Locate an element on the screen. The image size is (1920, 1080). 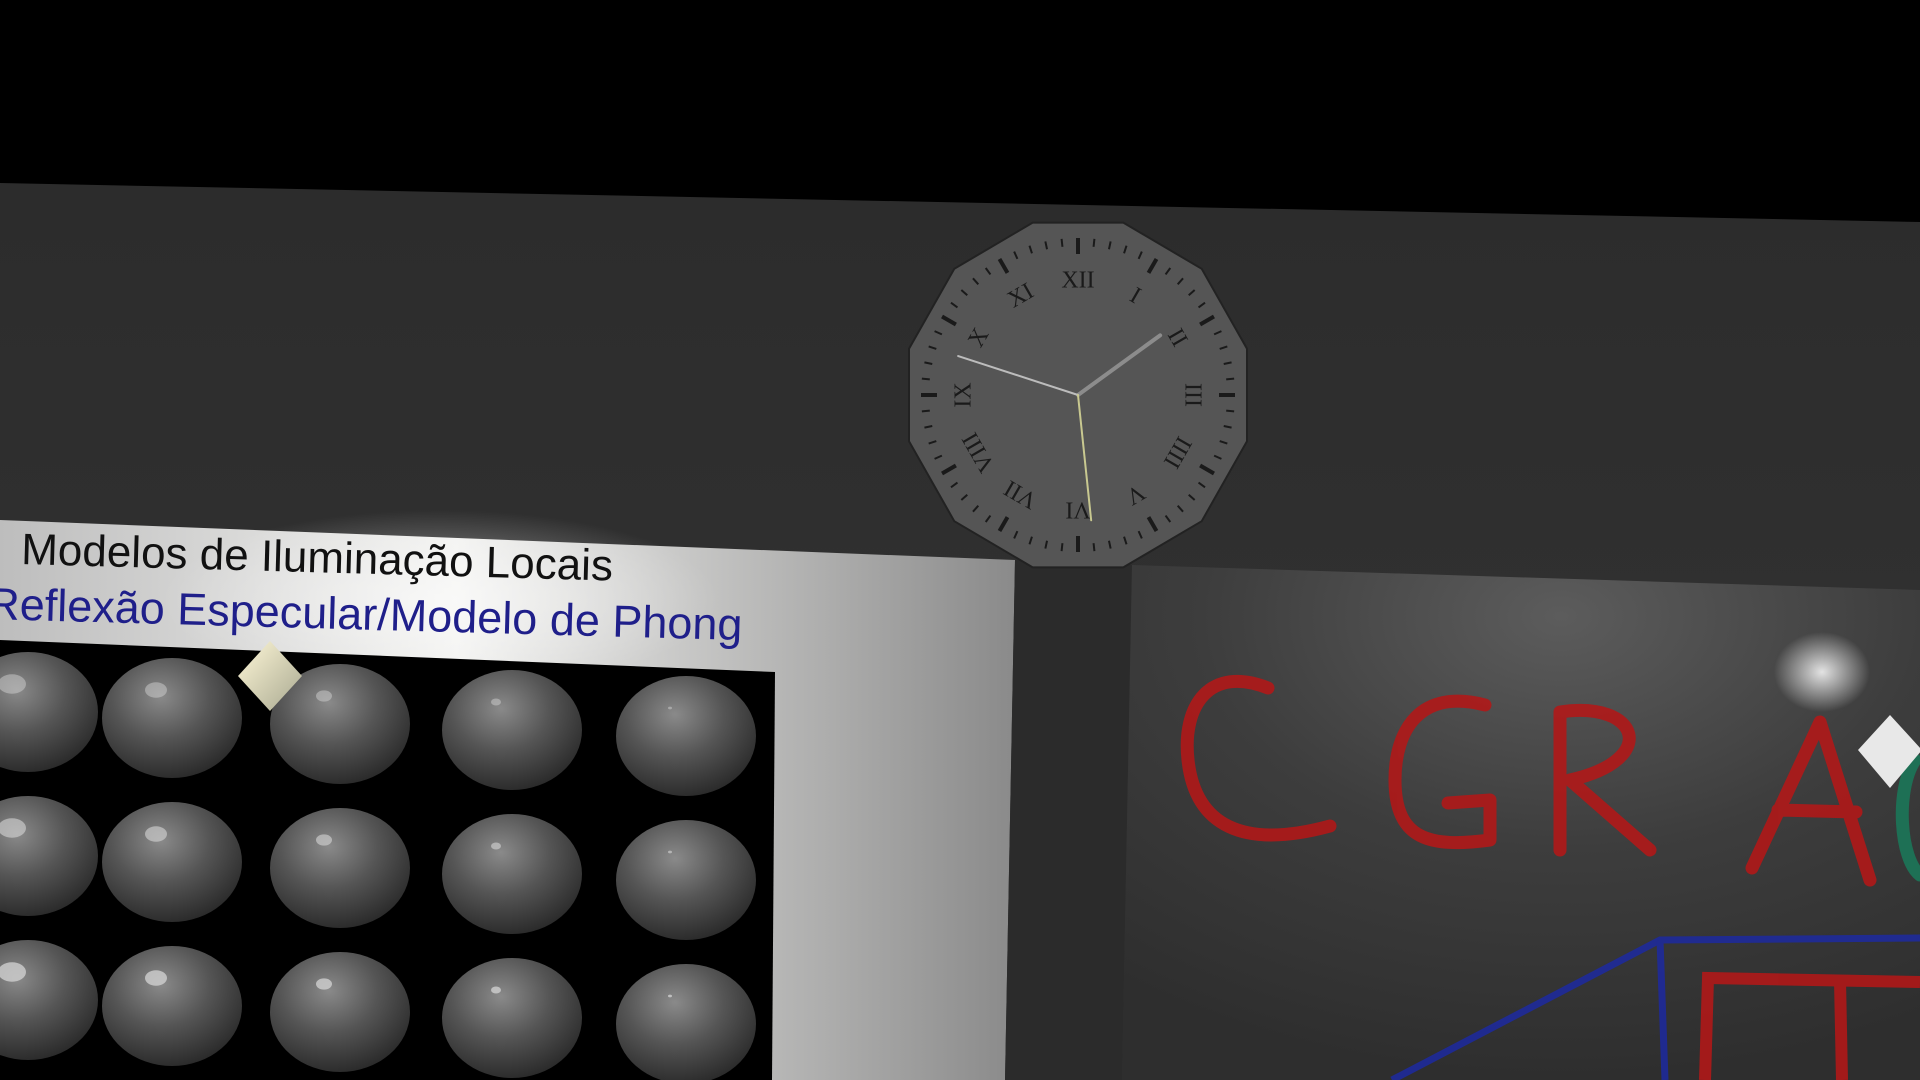
clock-numeral: XII is located at coordinates (1077, 281).